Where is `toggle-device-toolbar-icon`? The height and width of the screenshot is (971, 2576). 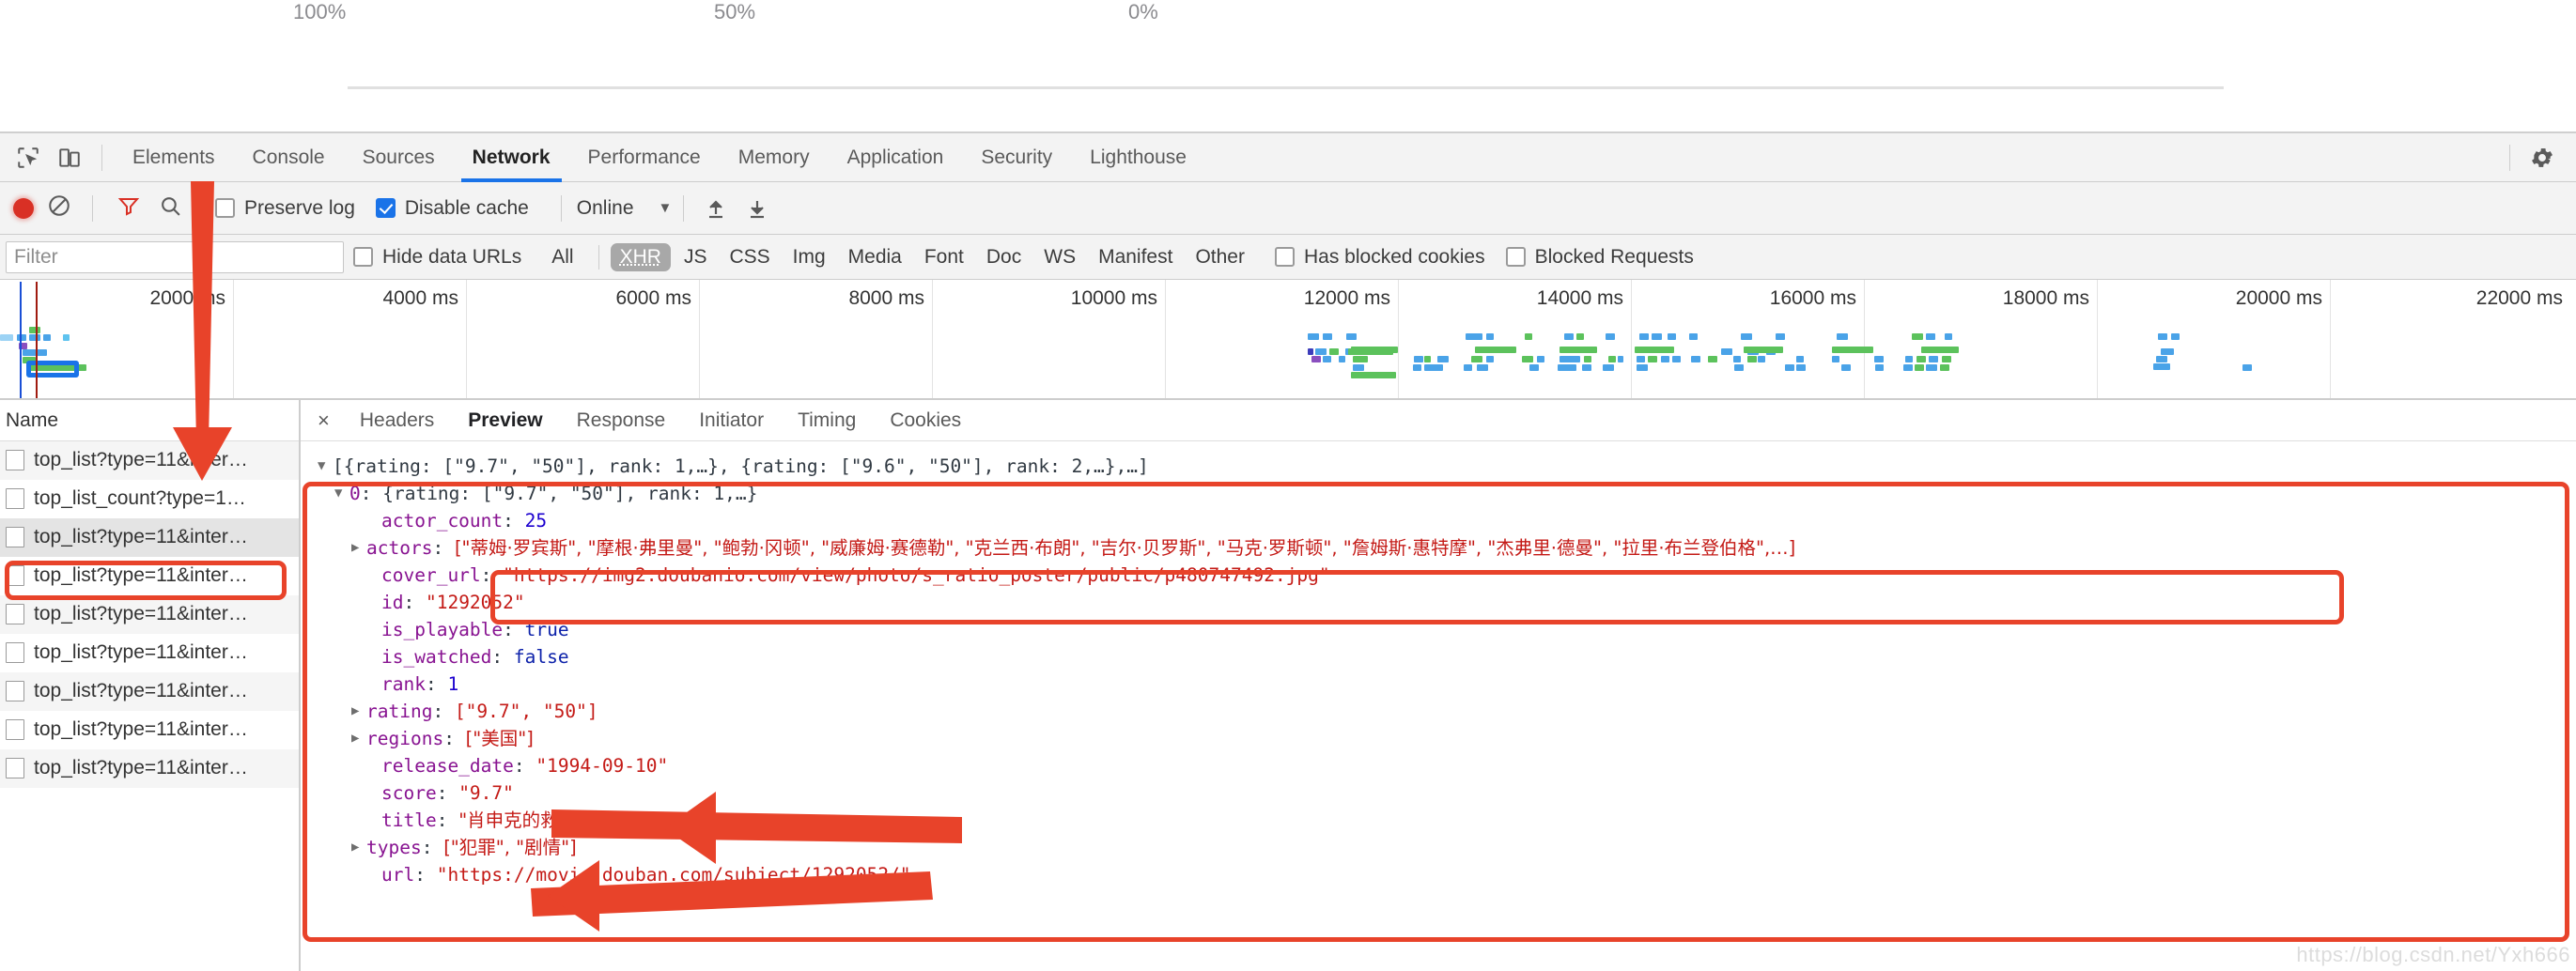 toggle-device-toolbar-icon is located at coordinates (69, 158).